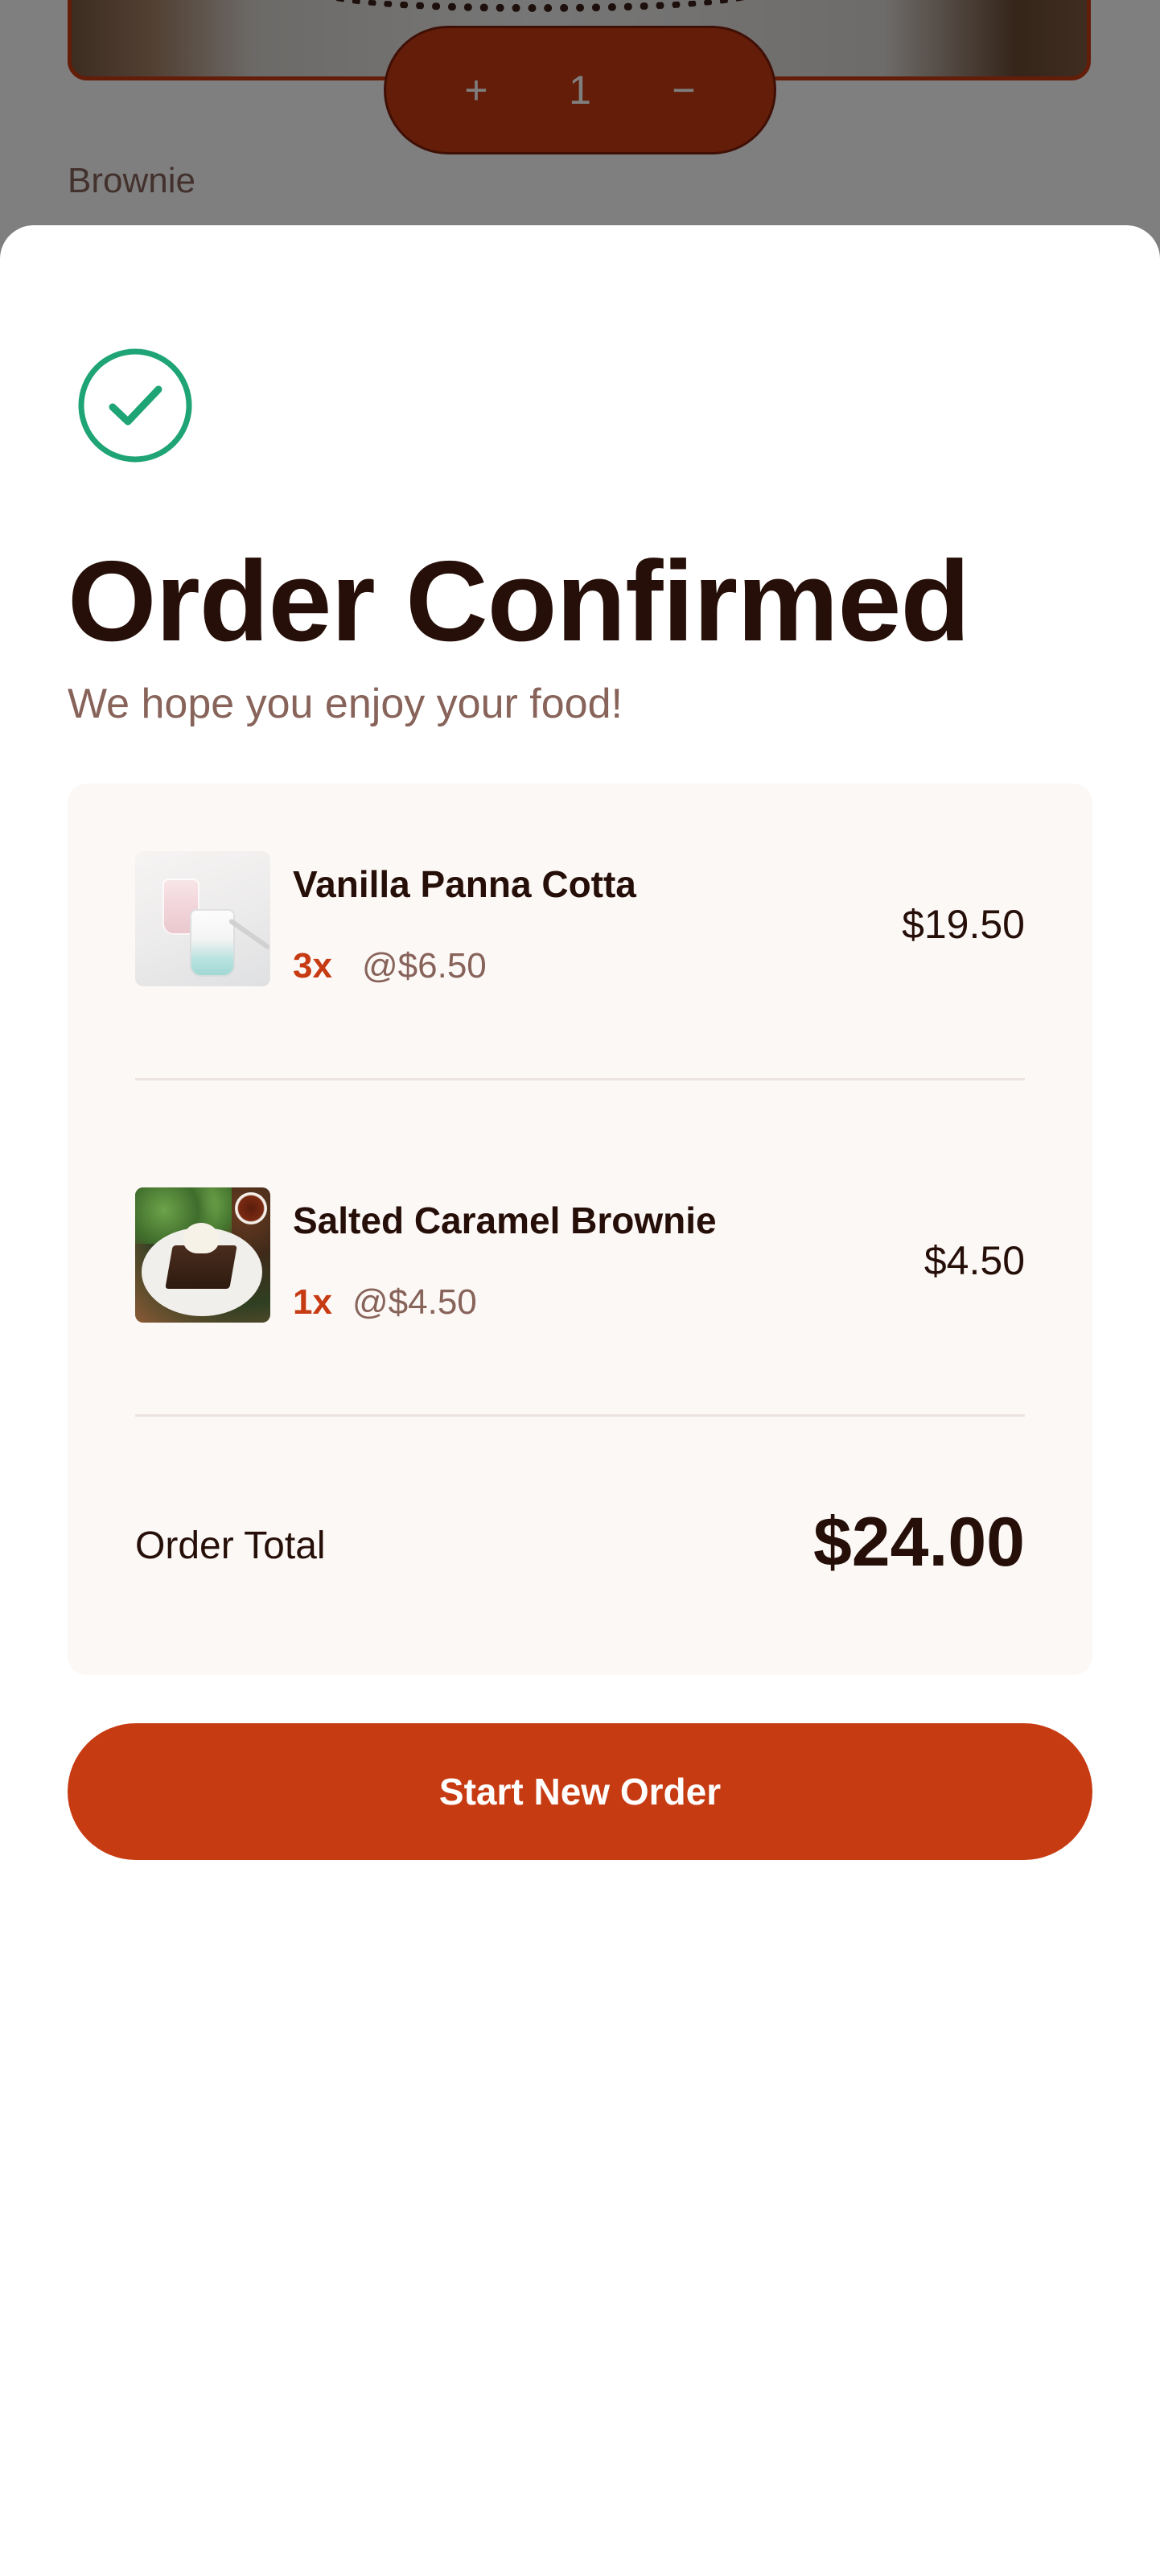 The image size is (1160, 2576). I want to click on order-total-label: Order Total, so click(230, 1546).